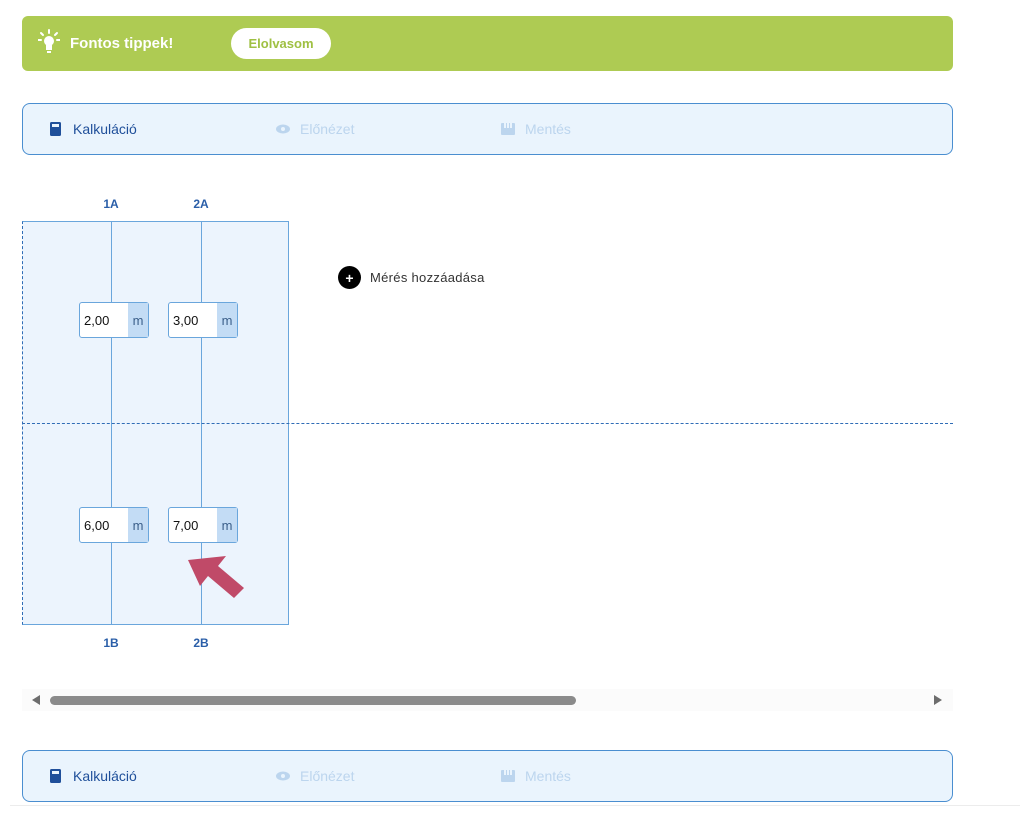  Describe the element at coordinates (349, 277) in the screenshot. I see `plus-circle-icon: +` at that location.